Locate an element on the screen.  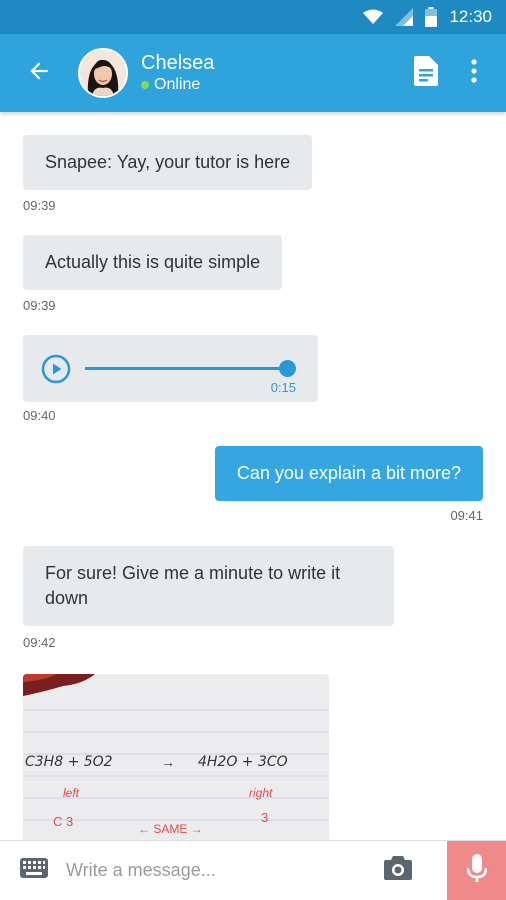
handwritten-right-label: right is located at coordinates (261, 793).